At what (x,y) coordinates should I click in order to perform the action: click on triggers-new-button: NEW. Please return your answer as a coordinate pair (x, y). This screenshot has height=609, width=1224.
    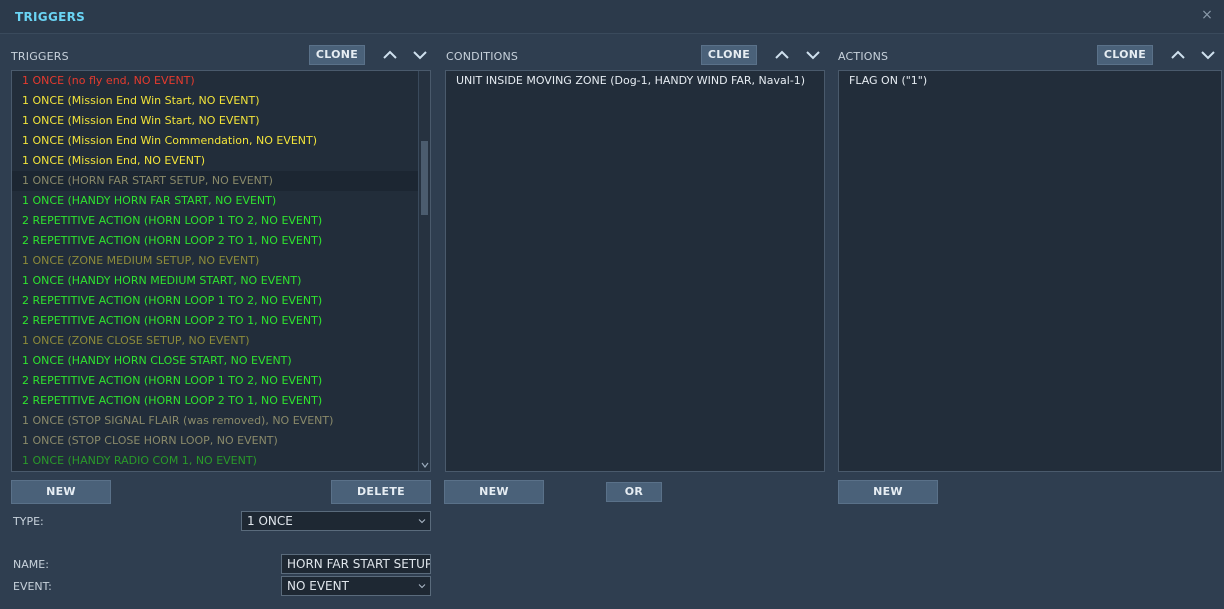
    Looking at the image, I should click on (61, 492).